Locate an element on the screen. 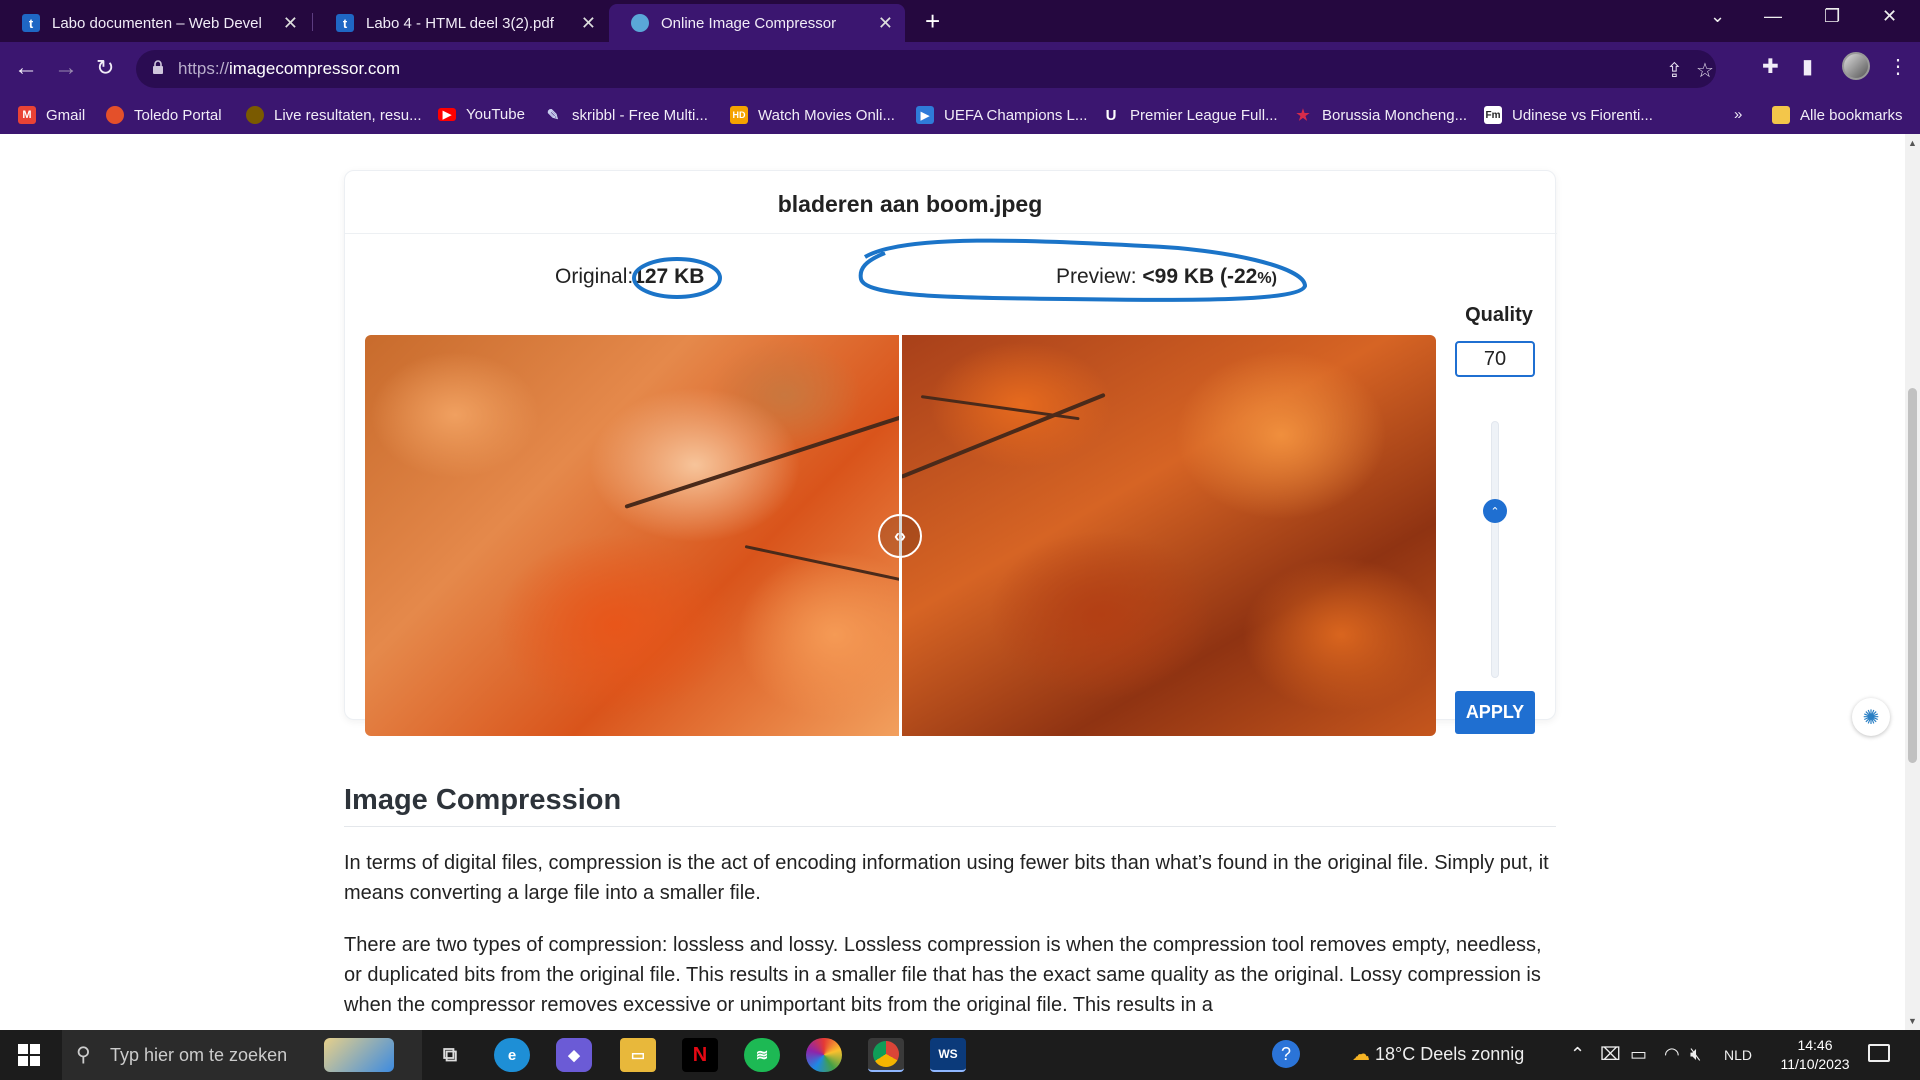 The image size is (1920, 1080). section-divider is located at coordinates (950, 826).